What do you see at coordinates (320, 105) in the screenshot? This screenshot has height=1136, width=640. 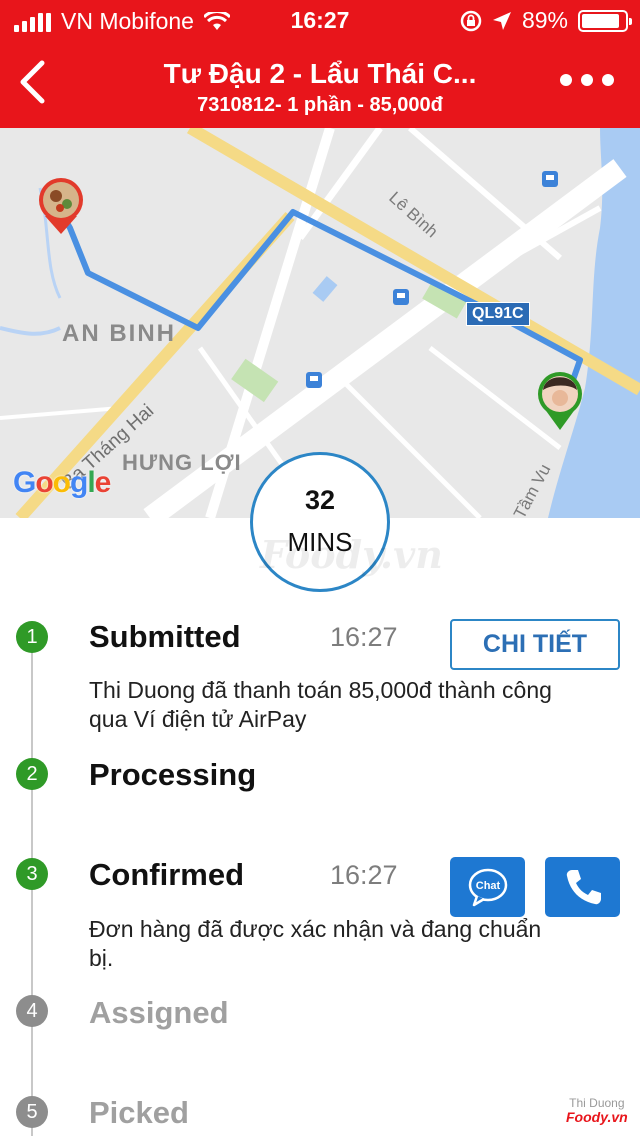 I see `order-summary: 7310812- 1 phần - 85,000đ` at bounding box center [320, 105].